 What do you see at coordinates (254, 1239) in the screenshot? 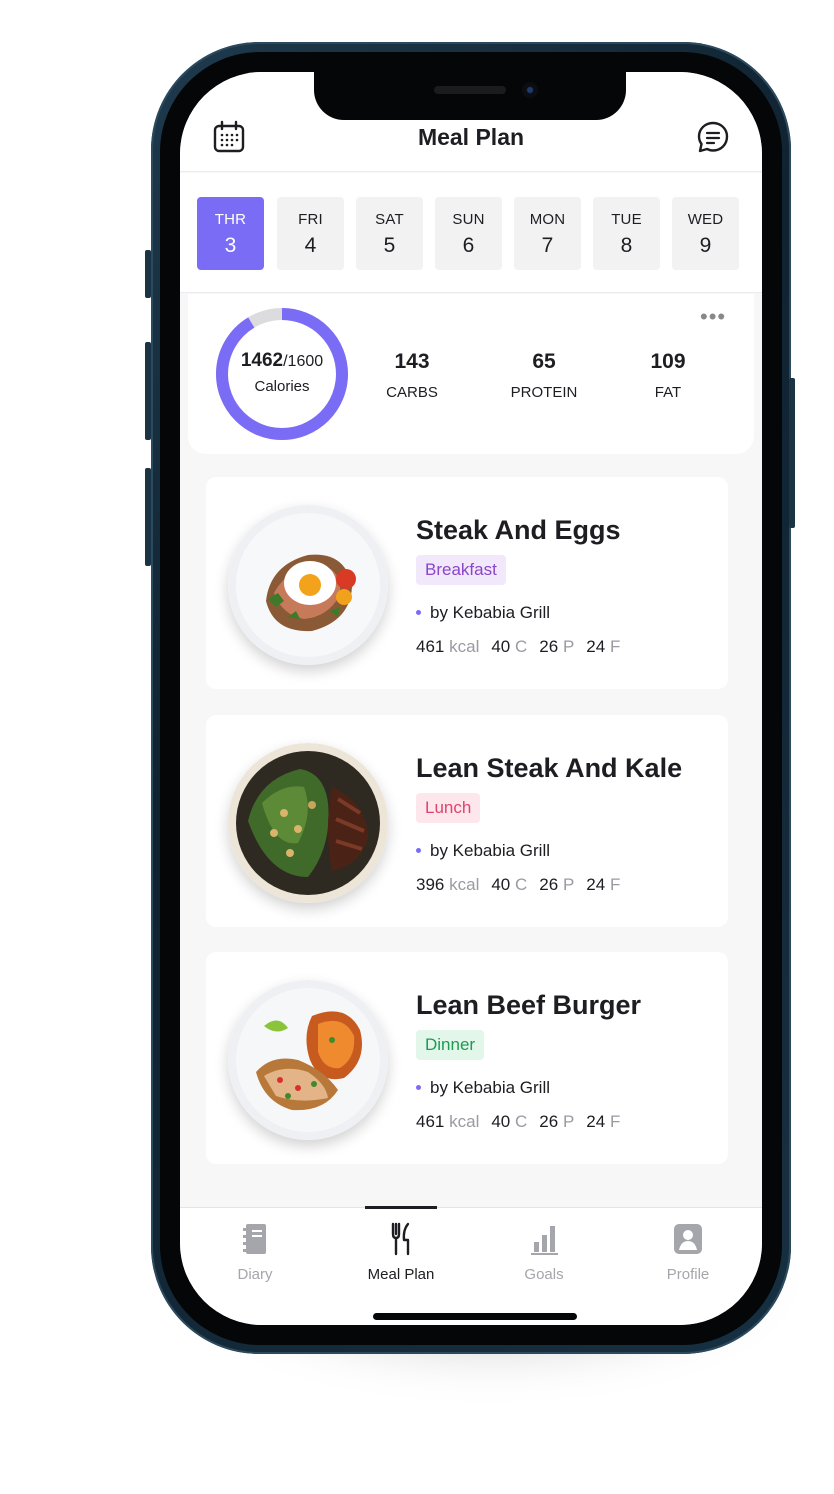
I see `notebook-icon` at bounding box center [254, 1239].